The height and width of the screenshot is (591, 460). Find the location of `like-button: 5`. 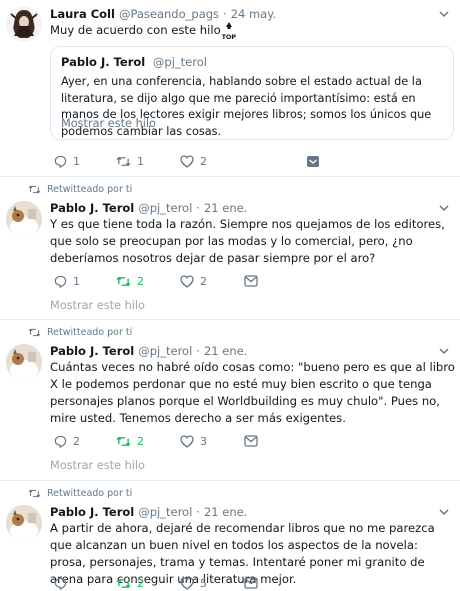

like-button: 5 is located at coordinates (193, 583).